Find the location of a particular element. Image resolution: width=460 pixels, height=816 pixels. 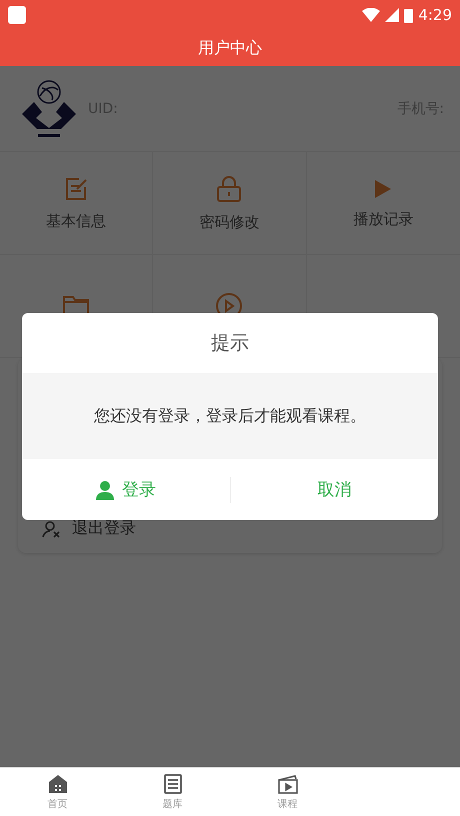

logo-drawing is located at coordinates (49, 109).